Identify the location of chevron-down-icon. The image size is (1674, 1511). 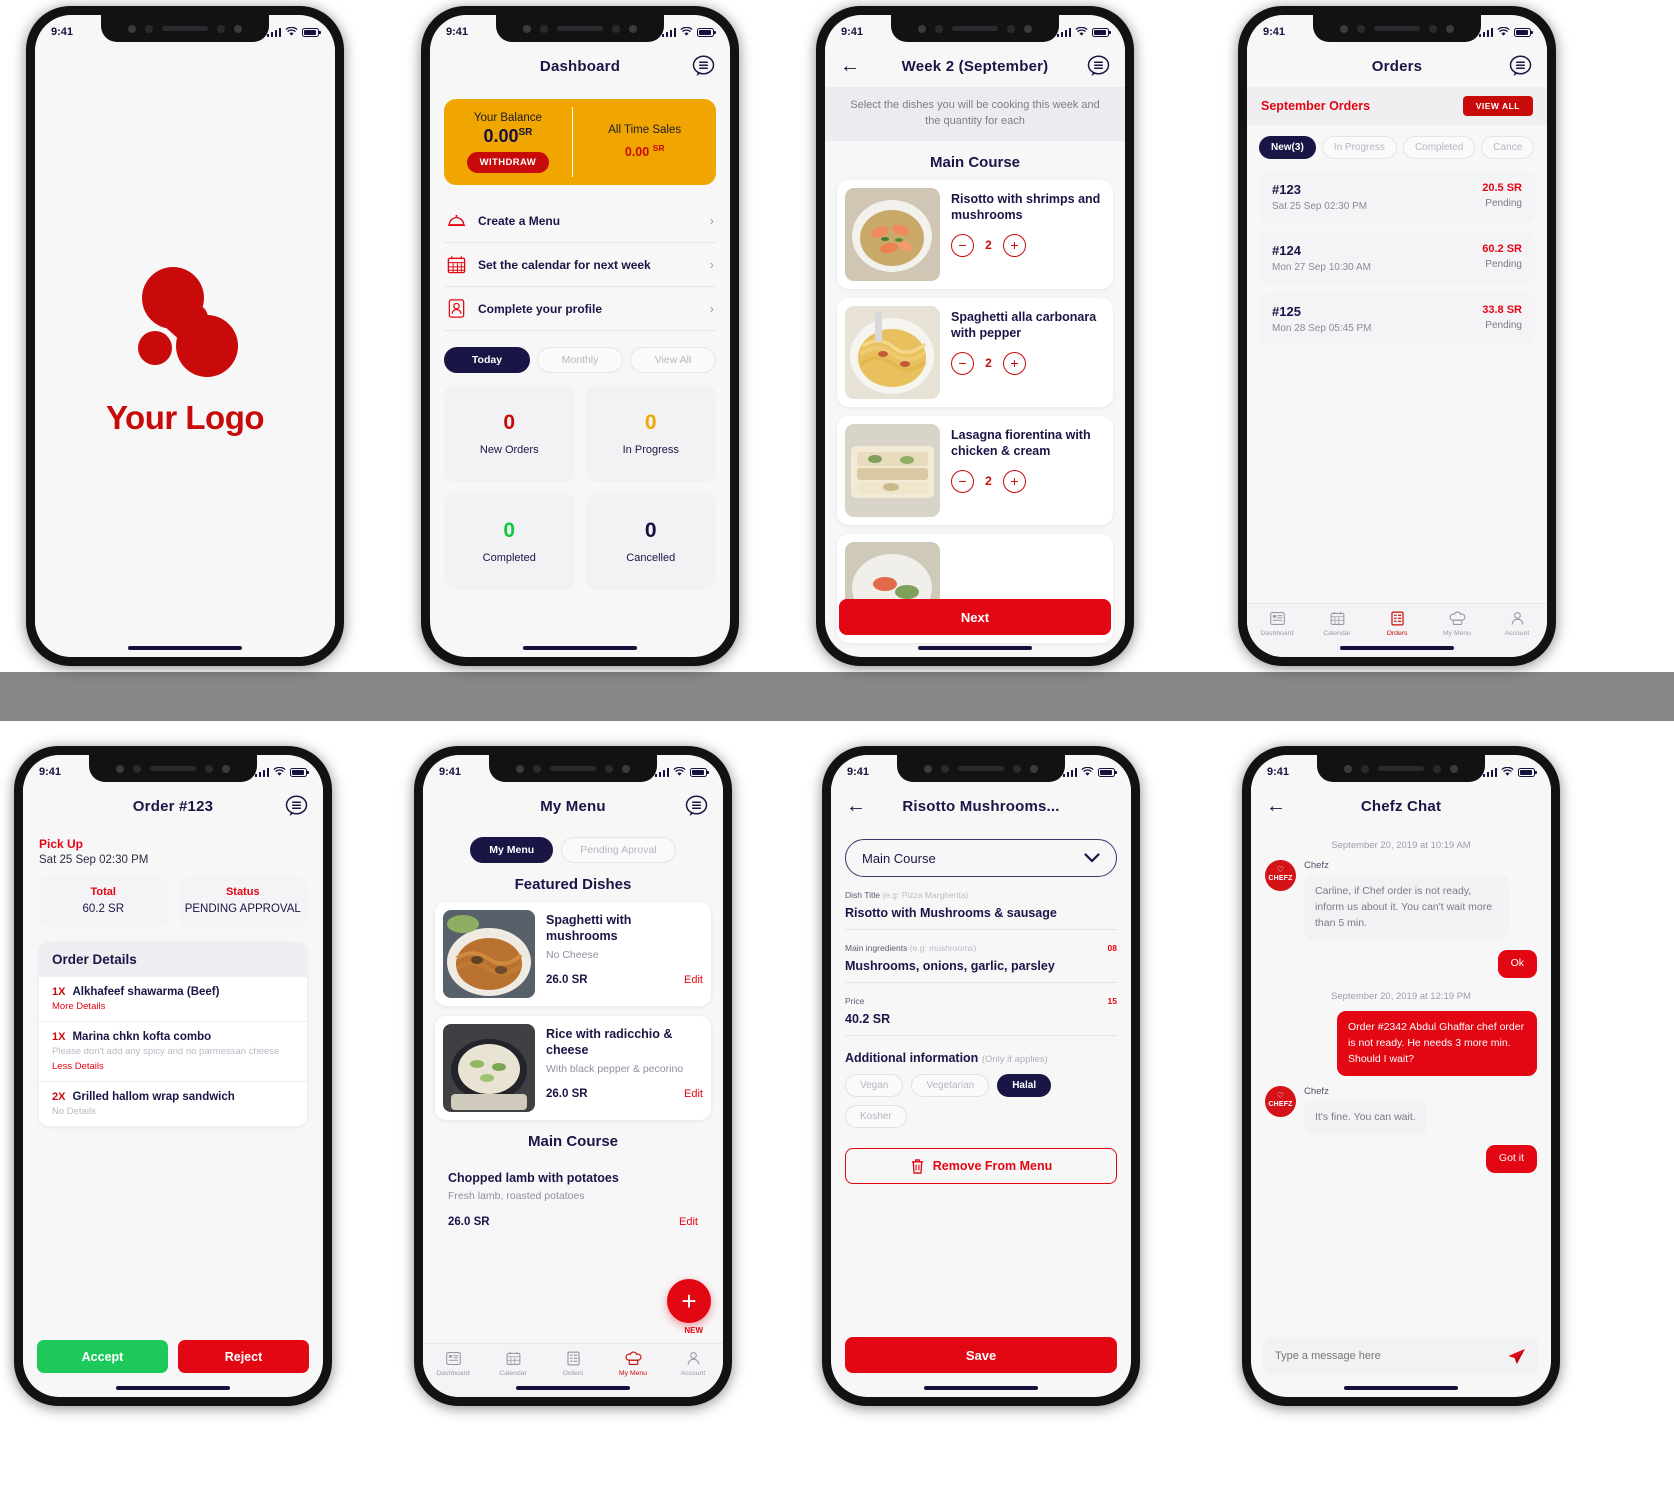
(1092, 858).